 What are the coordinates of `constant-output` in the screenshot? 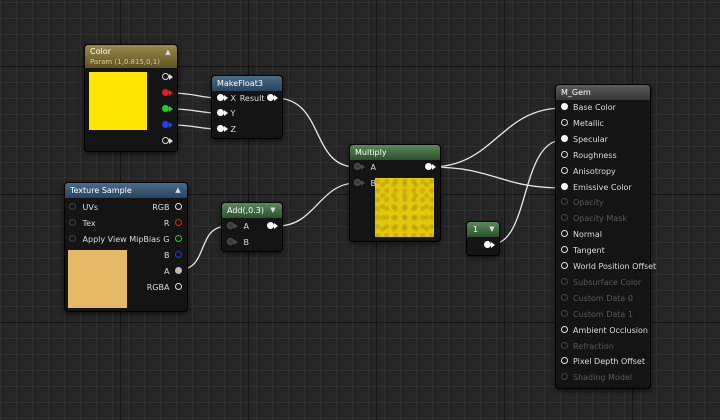 It's located at (489, 246).